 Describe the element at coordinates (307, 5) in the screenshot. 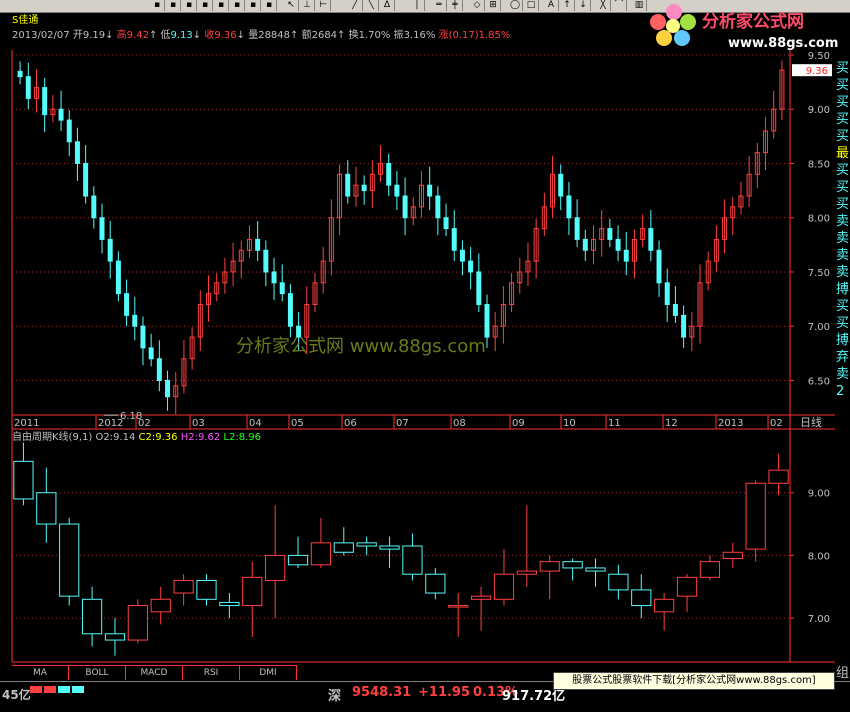

I see `draw-tool-button: ⊥` at that location.